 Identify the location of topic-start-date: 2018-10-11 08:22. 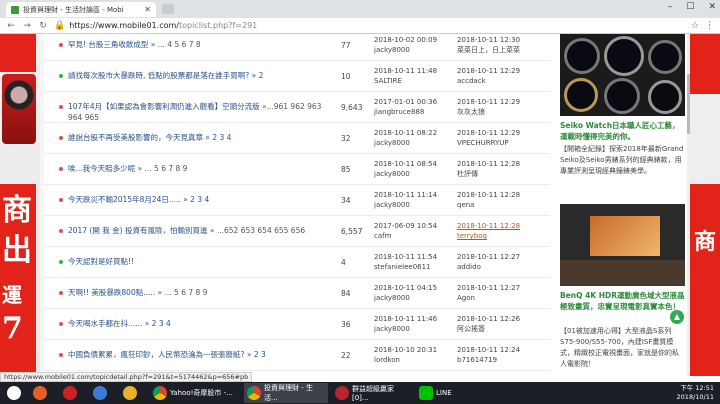
(406, 133).